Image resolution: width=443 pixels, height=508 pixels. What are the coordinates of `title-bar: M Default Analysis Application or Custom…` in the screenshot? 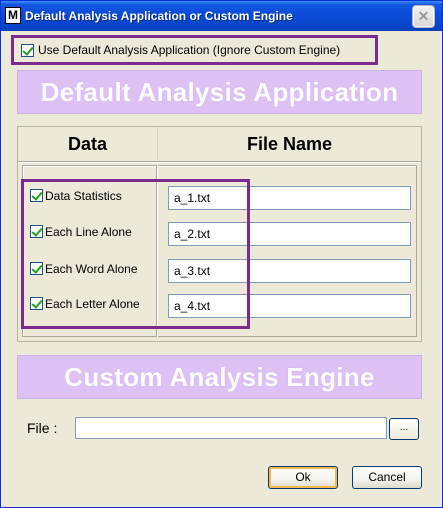 It's located at (221, 16).